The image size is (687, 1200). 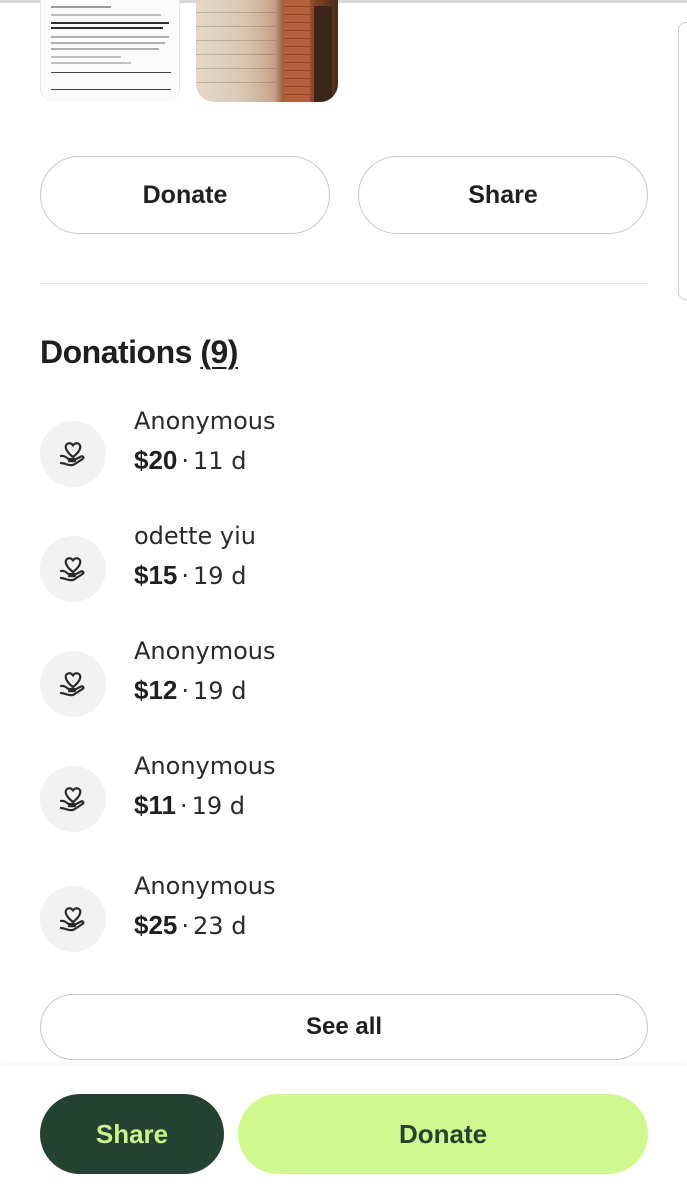 I want to click on donation-list-item: Anonymous $20 · 11 d, so click(x=340, y=449).